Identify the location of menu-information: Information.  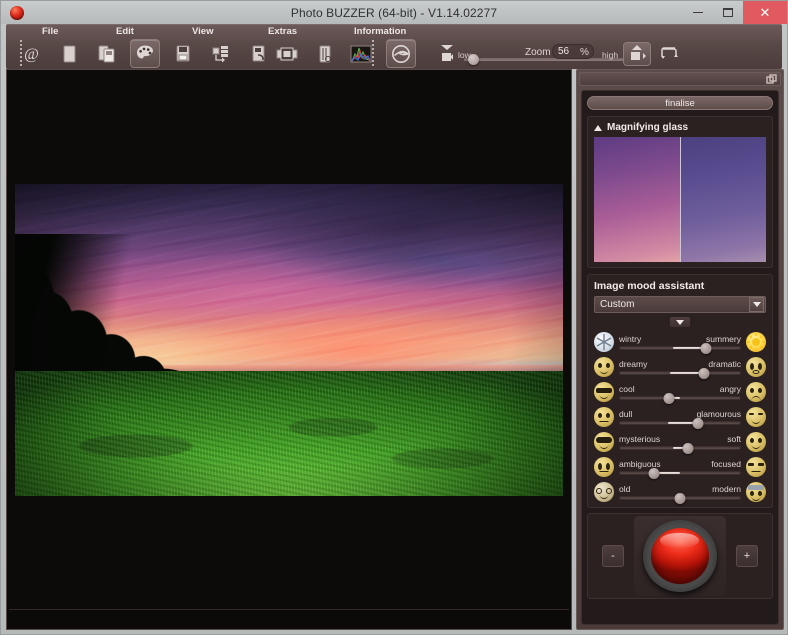
(380, 31).